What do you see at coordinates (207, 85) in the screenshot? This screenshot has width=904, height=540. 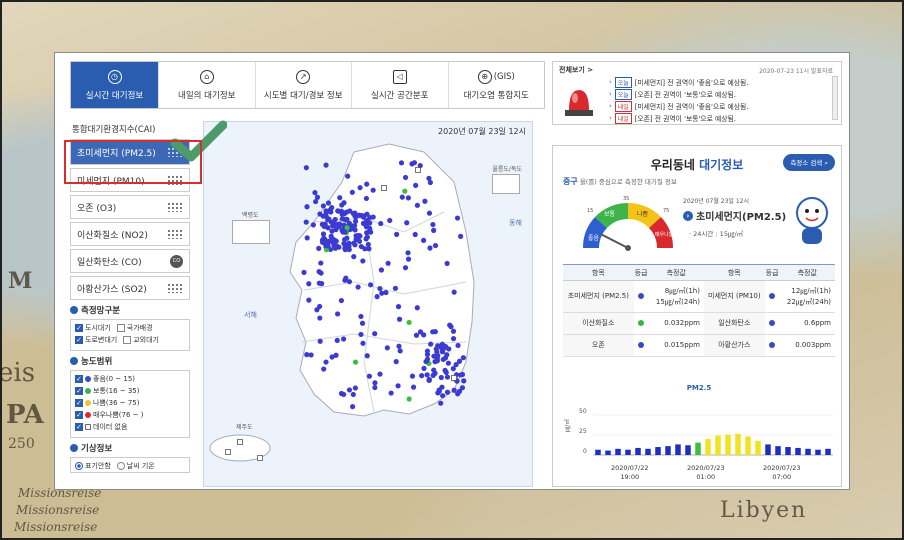 I see `tab-tomorrow: ⌂ 내일의 대기정보` at bounding box center [207, 85].